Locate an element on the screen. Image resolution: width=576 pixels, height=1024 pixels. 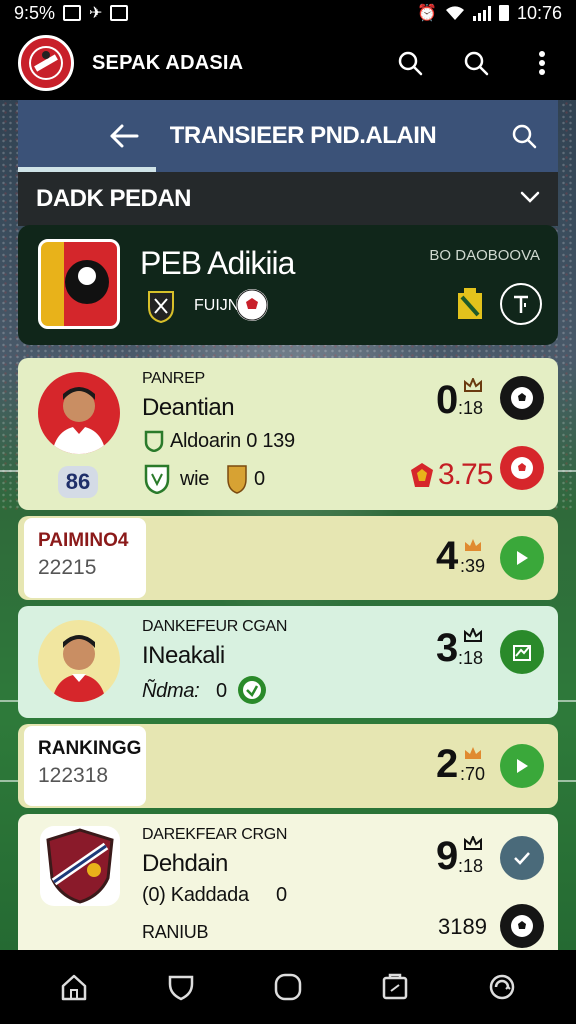
club-crest-icon is located at coordinates (80, 866).